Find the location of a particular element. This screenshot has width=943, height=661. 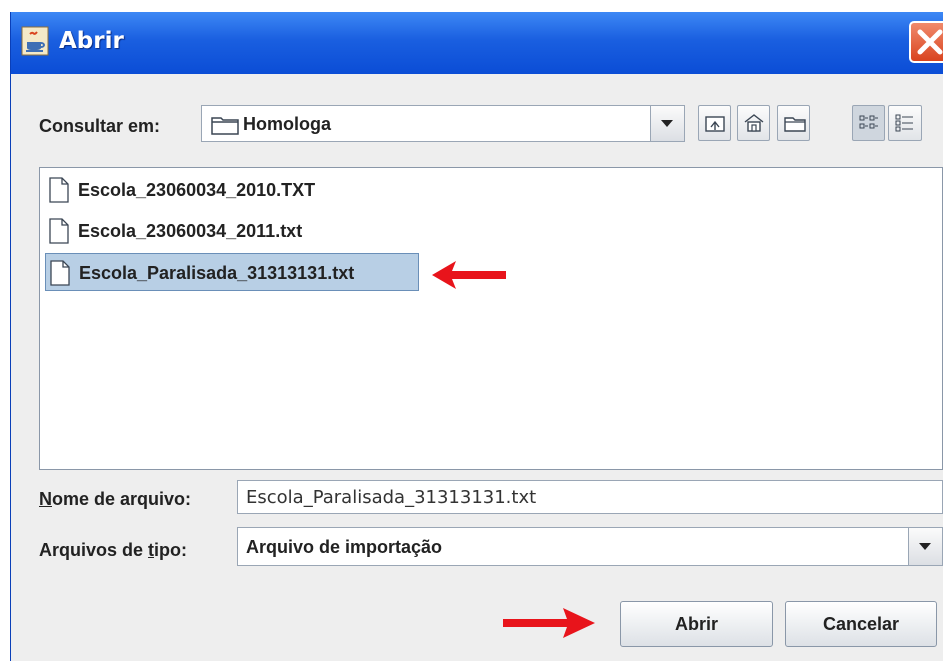

new-folder-icon is located at coordinates (795, 124).